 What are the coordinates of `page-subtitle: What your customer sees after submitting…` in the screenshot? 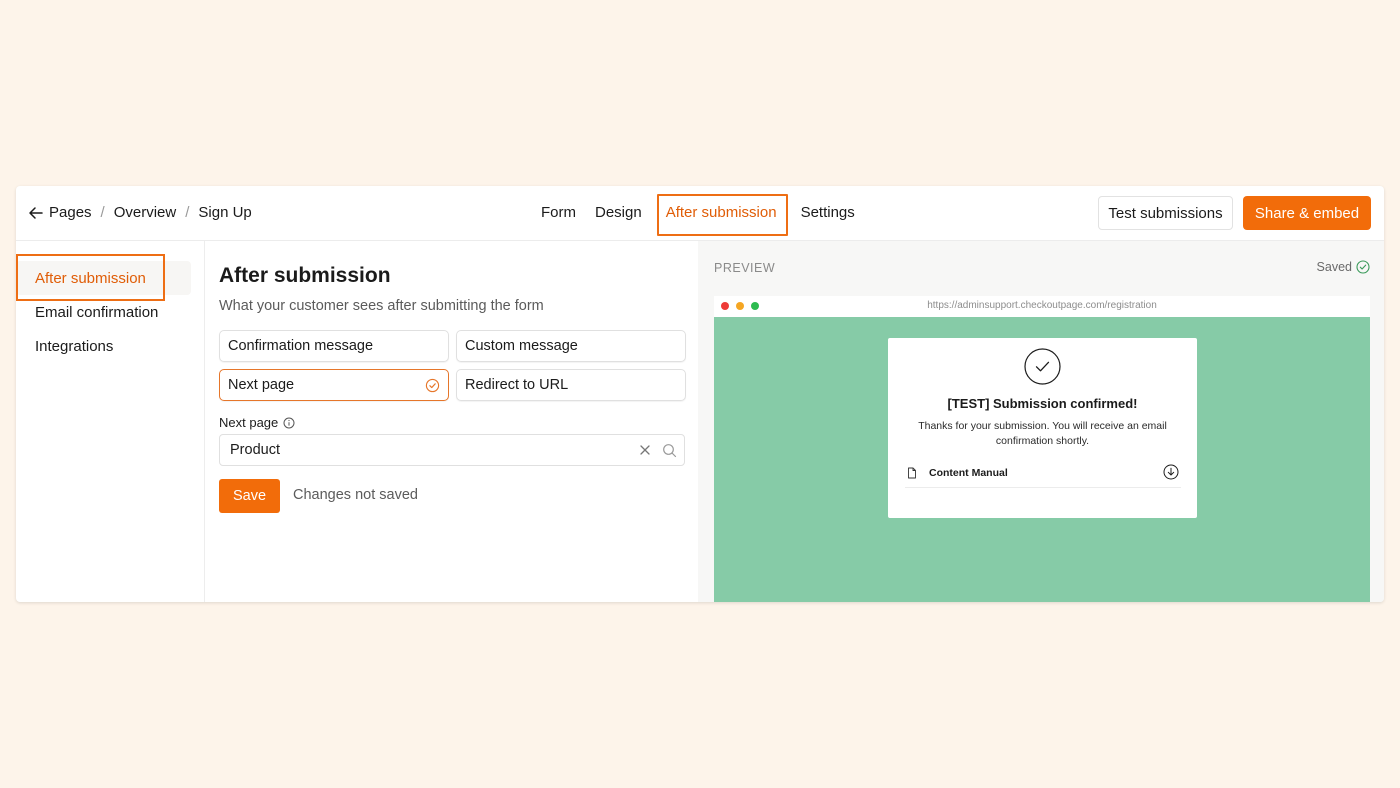 It's located at (381, 306).